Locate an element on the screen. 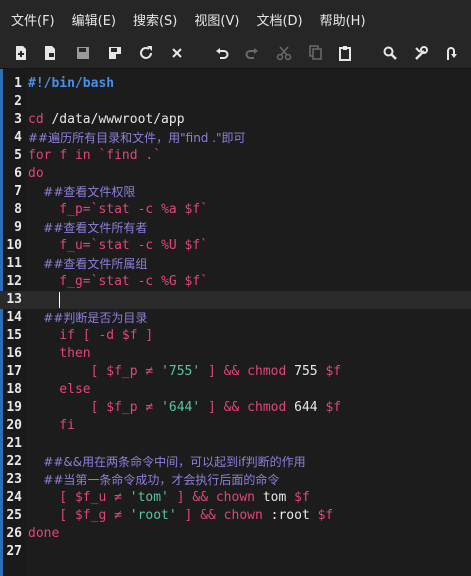 The width and height of the screenshot is (471, 576). code-text: ##查看文件所有者 is located at coordinates (87, 228).